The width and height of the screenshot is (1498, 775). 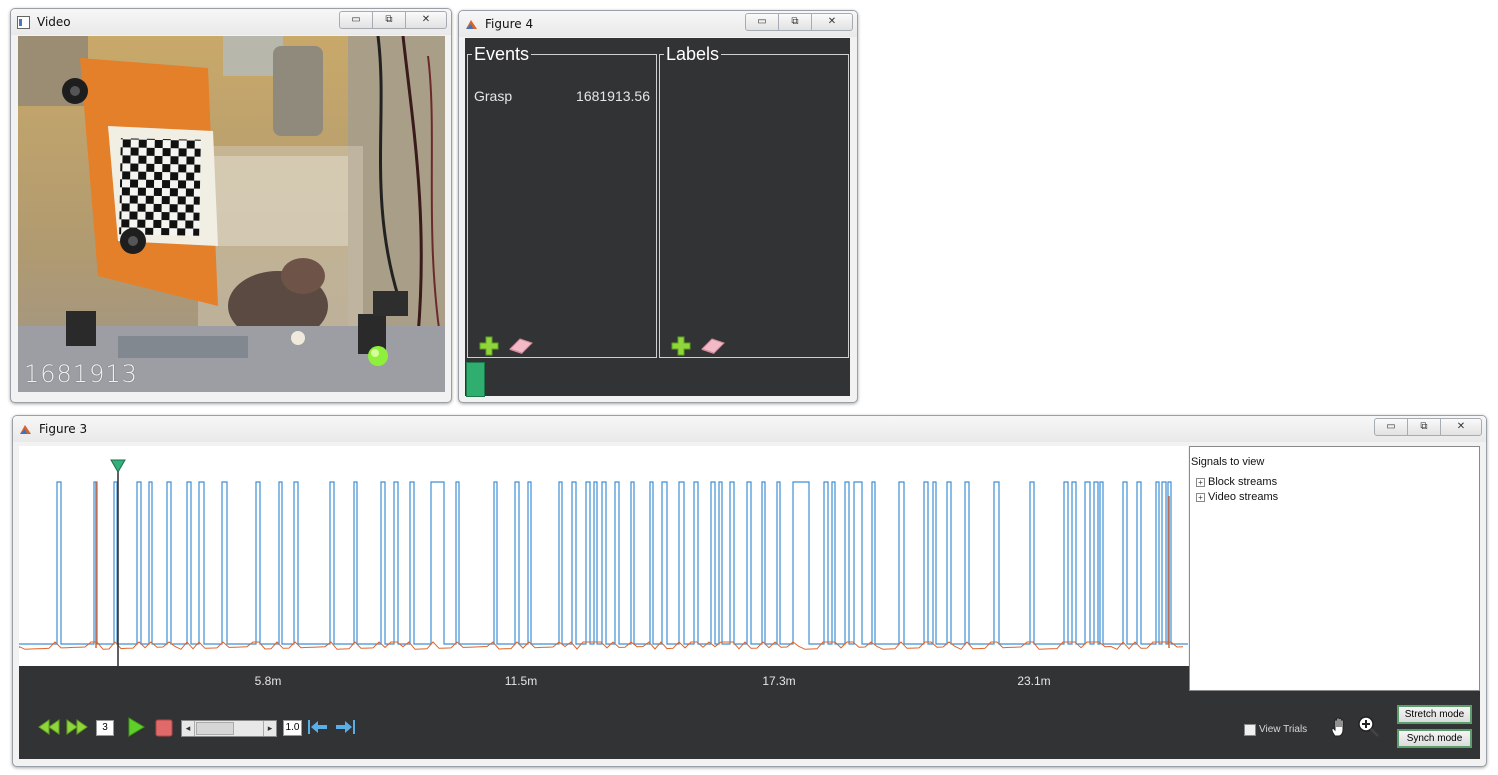 What do you see at coordinates (1243, 497) in the screenshot?
I see `tree-item-label: Video streams` at bounding box center [1243, 497].